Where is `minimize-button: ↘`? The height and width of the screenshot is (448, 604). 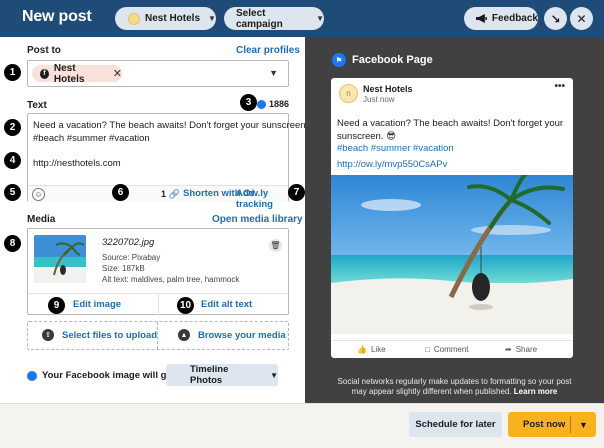 minimize-button: ↘ is located at coordinates (555, 18).